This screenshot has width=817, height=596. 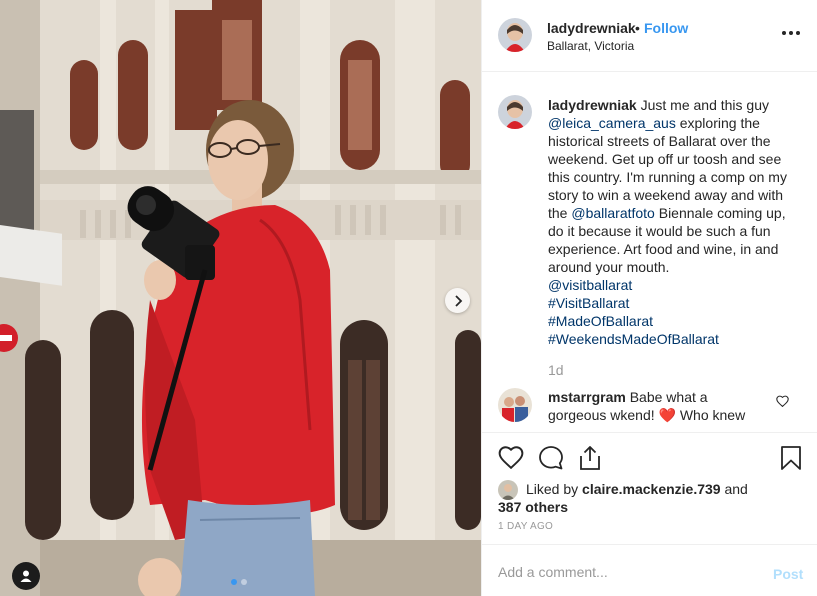 I want to click on caption-age: 1d, so click(x=556, y=370).